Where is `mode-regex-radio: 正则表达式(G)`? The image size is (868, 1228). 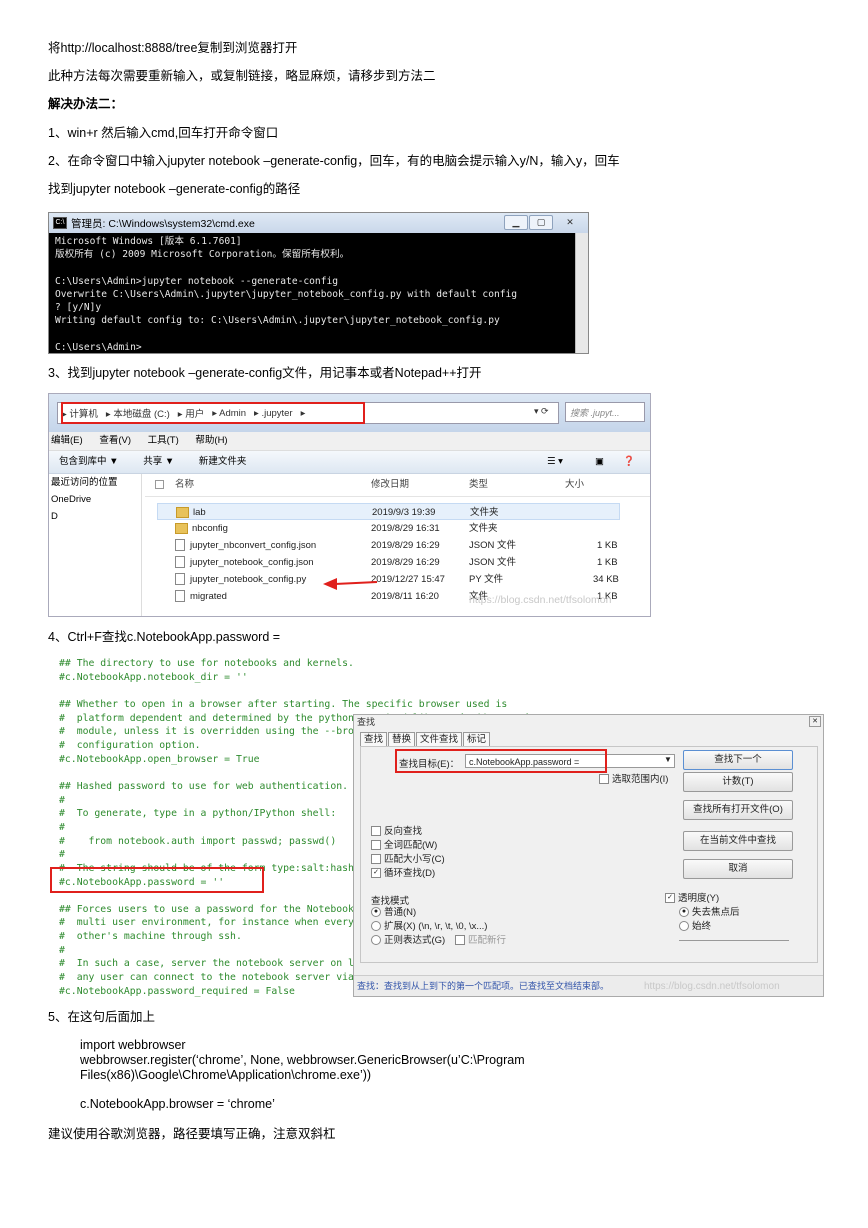
mode-regex-radio: 正则表达式(G) is located at coordinates (408, 941).